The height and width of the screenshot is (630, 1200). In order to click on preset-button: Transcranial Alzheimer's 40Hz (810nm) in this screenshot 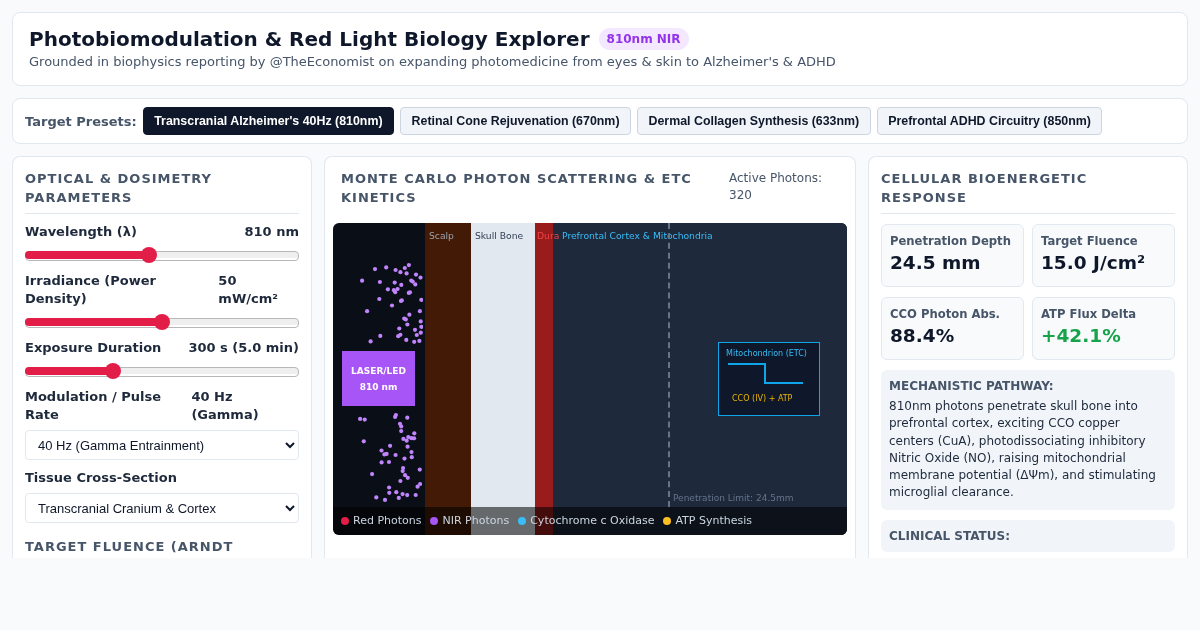, I will do `click(268, 121)`.